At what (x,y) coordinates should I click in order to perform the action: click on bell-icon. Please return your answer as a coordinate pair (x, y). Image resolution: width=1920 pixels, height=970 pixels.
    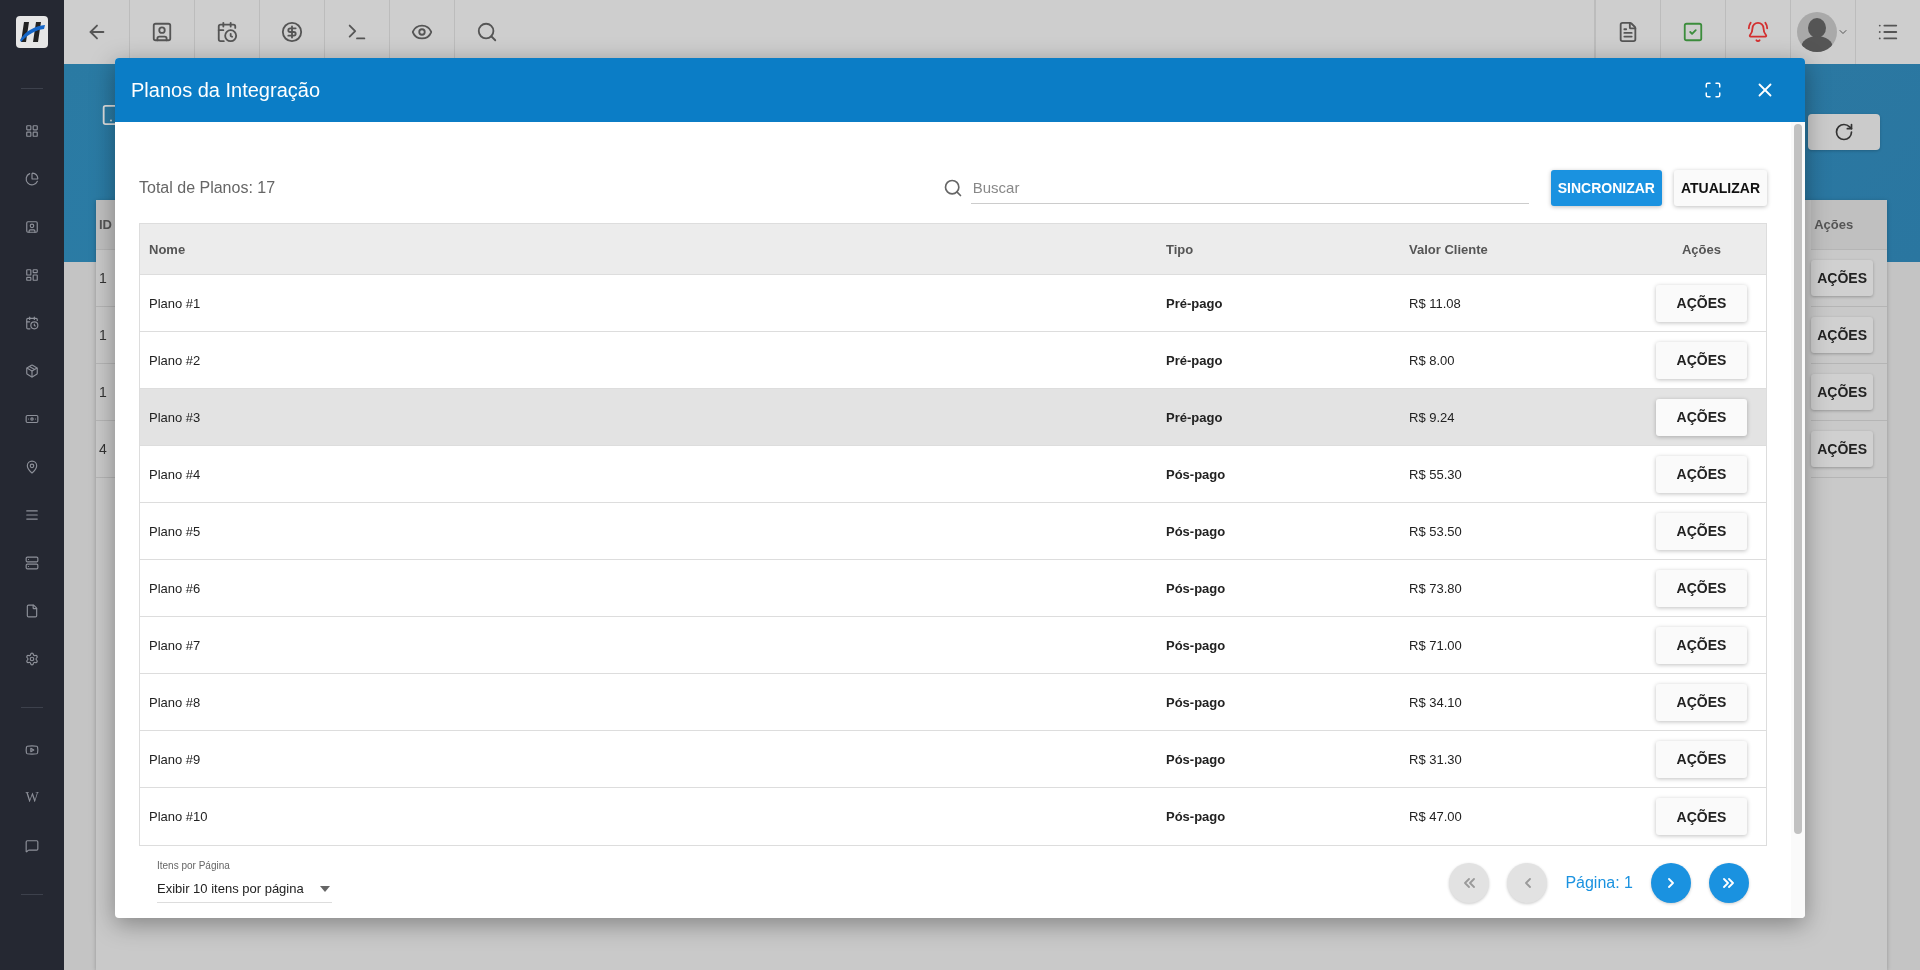
    Looking at the image, I should click on (1758, 32).